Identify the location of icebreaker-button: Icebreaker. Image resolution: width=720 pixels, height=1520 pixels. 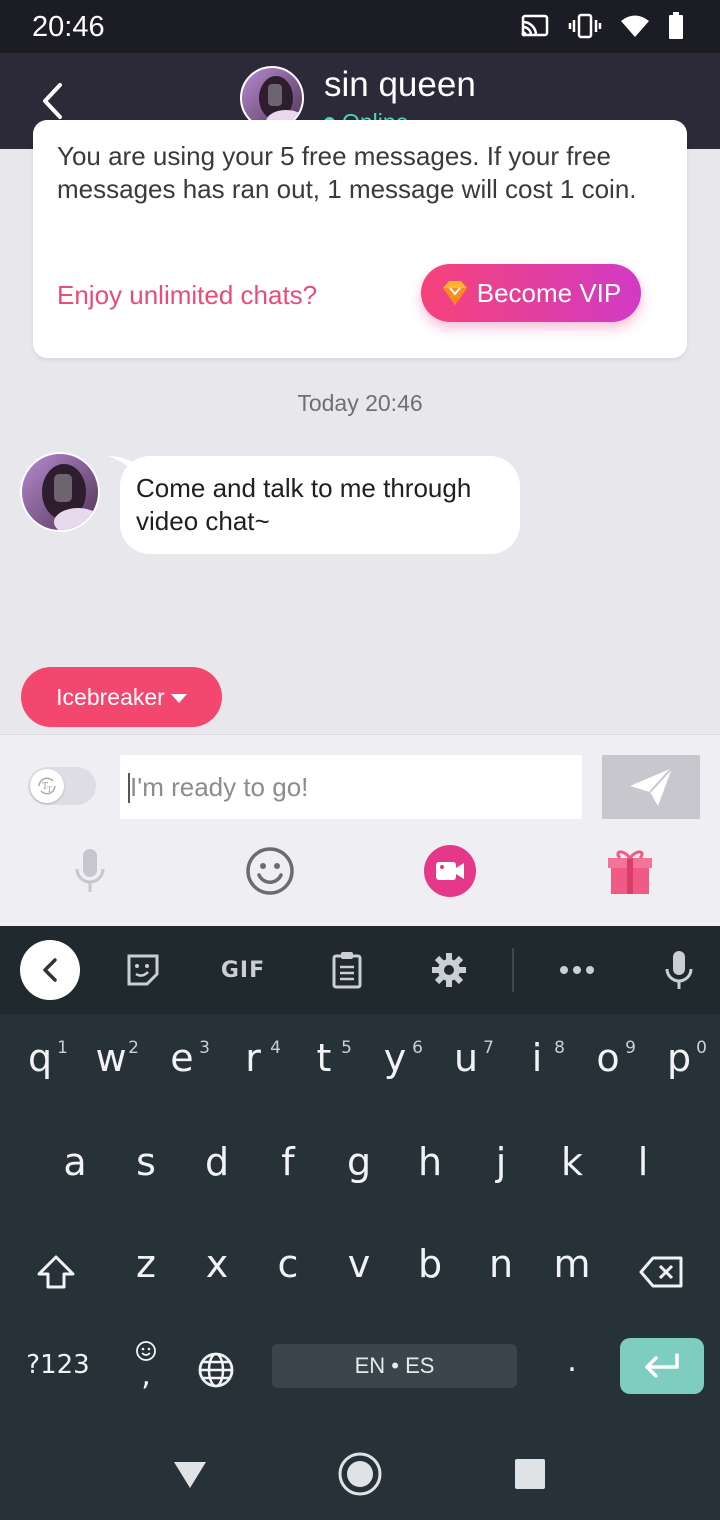
(121, 697).